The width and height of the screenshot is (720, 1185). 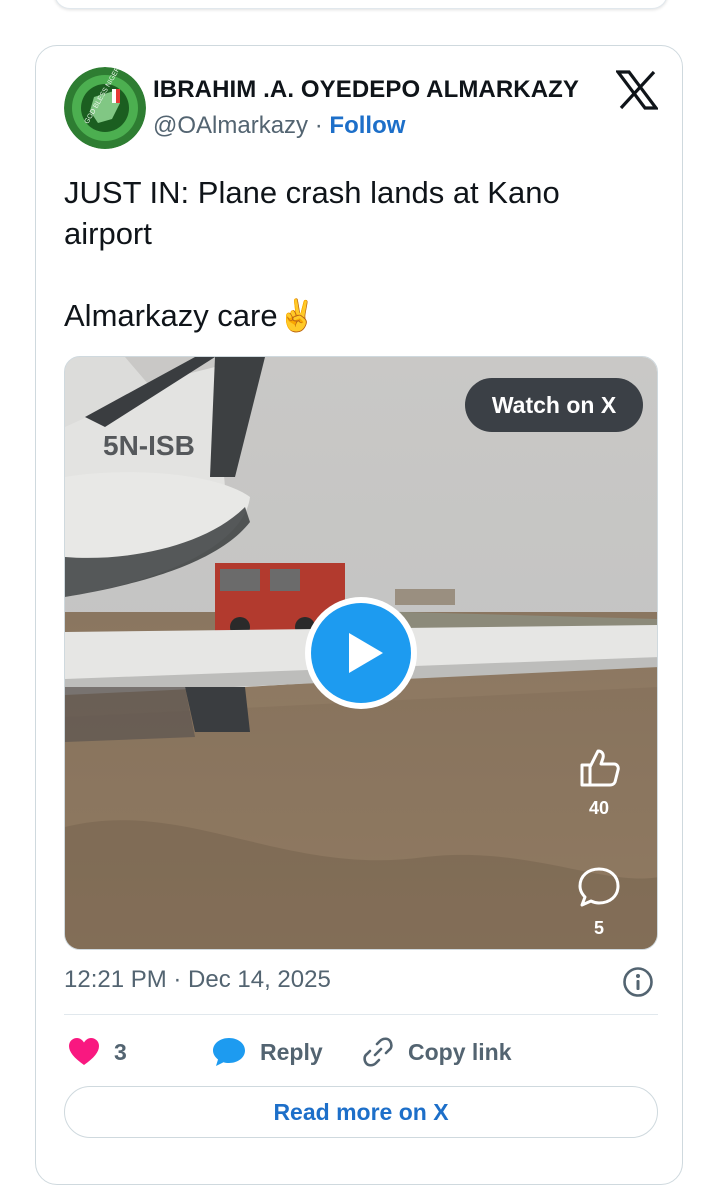 What do you see at coordinates (460, 1051) in the screenshot?
I see `copy-link-label: Copy link` at bounding box center [460, 1051].